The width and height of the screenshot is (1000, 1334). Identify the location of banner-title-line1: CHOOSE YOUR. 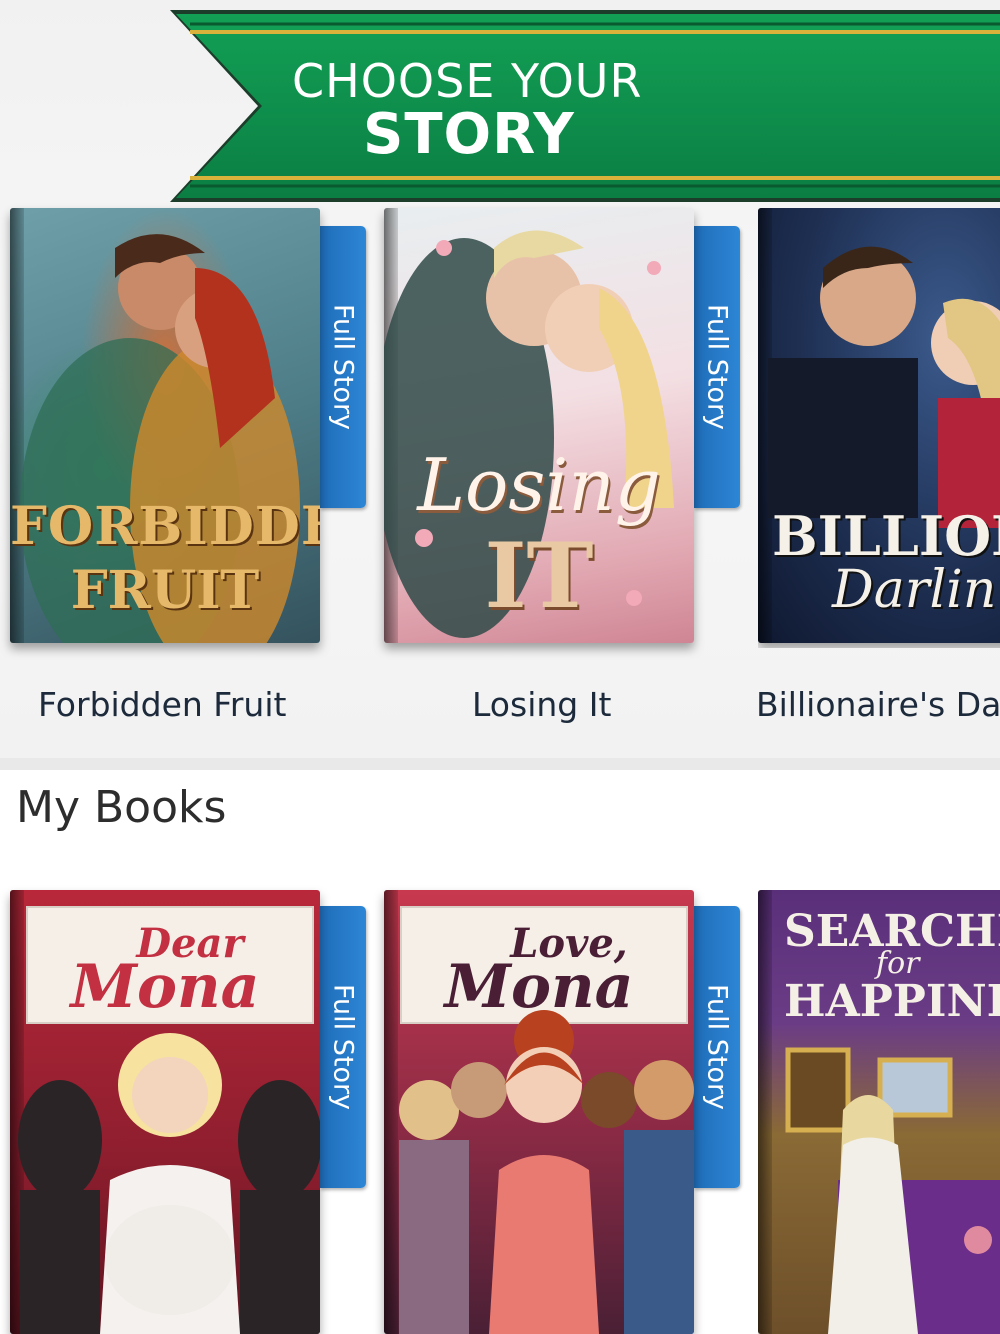
(467, 81).